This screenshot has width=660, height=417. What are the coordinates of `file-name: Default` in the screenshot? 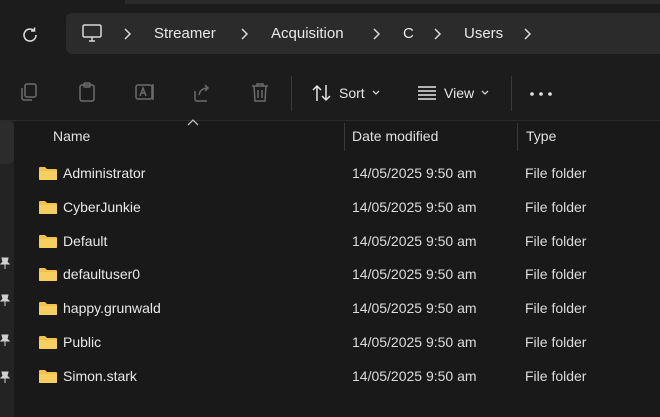 It's located at (85, 241).